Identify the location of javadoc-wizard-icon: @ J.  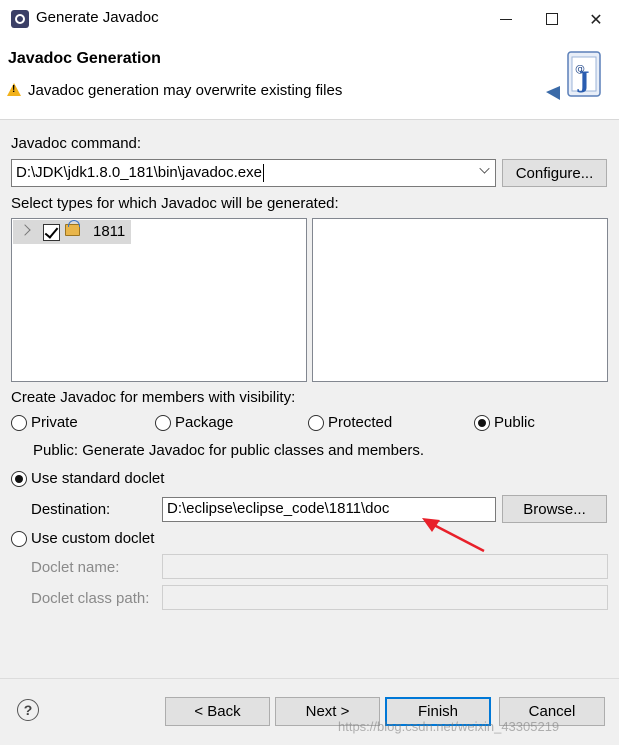
(573, 75).